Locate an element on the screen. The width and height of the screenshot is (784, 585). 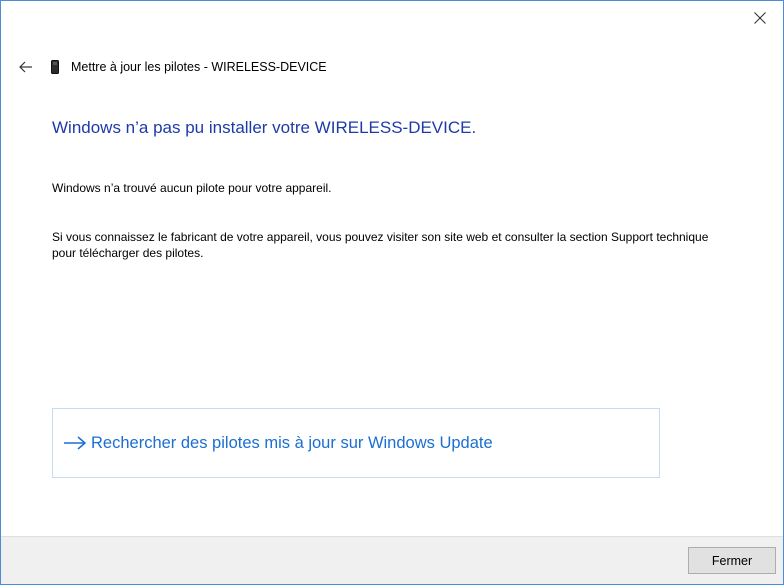
back-button is located at coordinates (26, 67).